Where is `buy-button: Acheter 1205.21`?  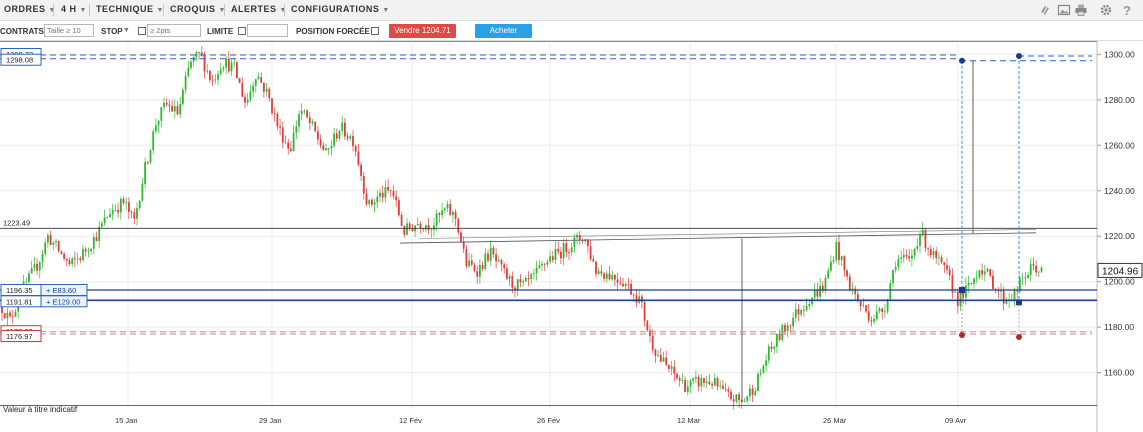
buy-button: Acheter 1205.21 is located at coordinates (503, 36).